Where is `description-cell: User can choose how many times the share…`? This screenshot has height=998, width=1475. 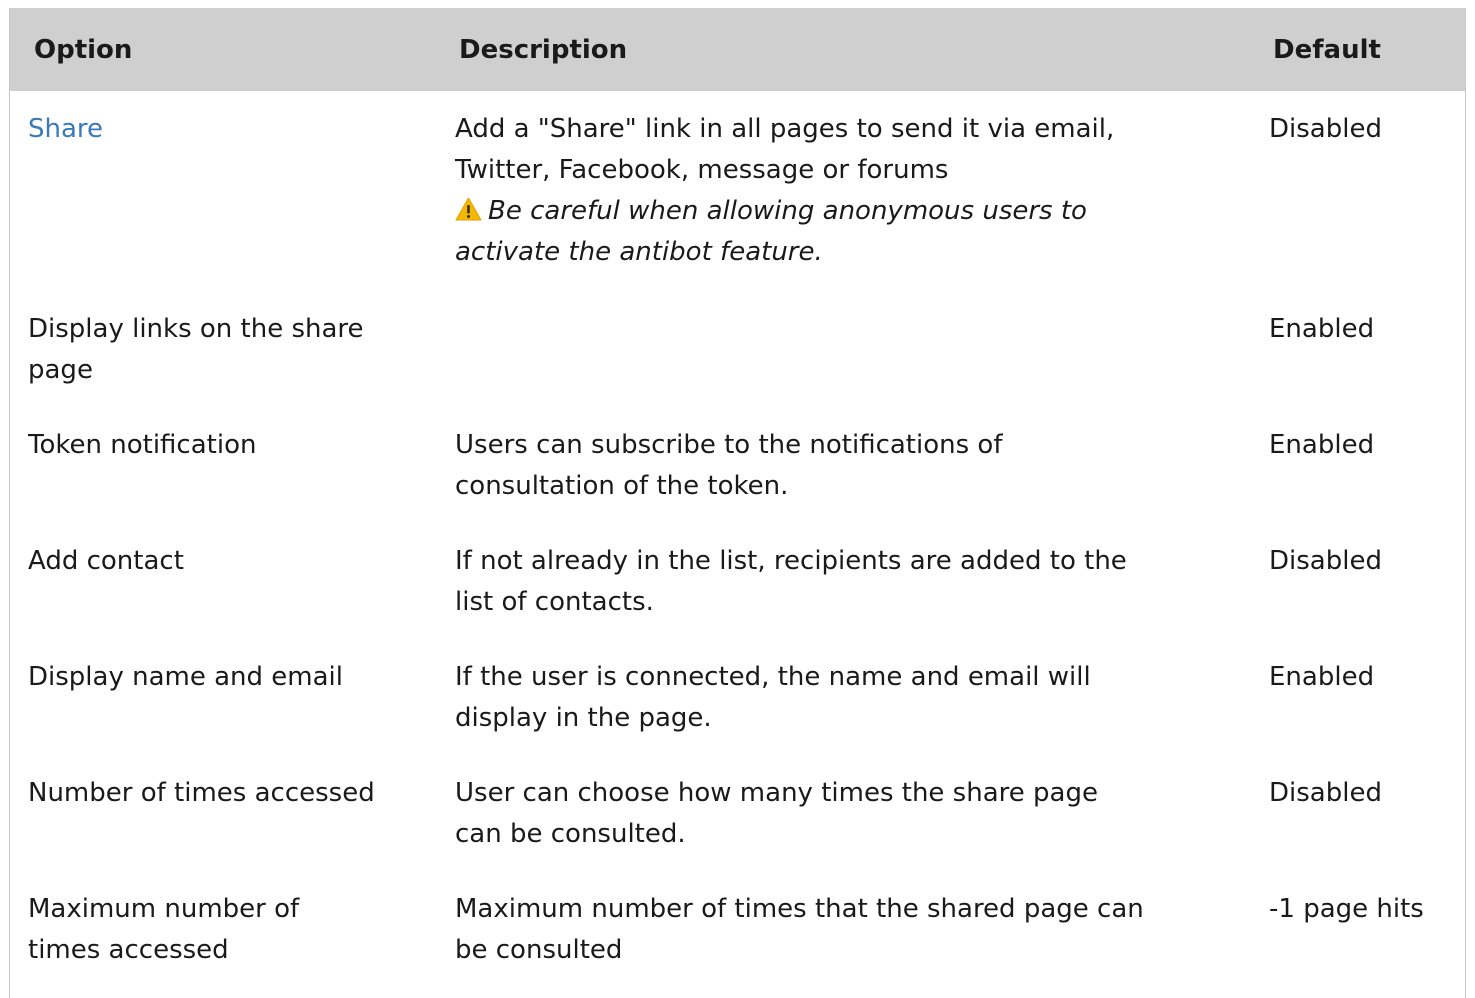
description-cell: User can choose how many times the share… is located at coordinates (776, 814).